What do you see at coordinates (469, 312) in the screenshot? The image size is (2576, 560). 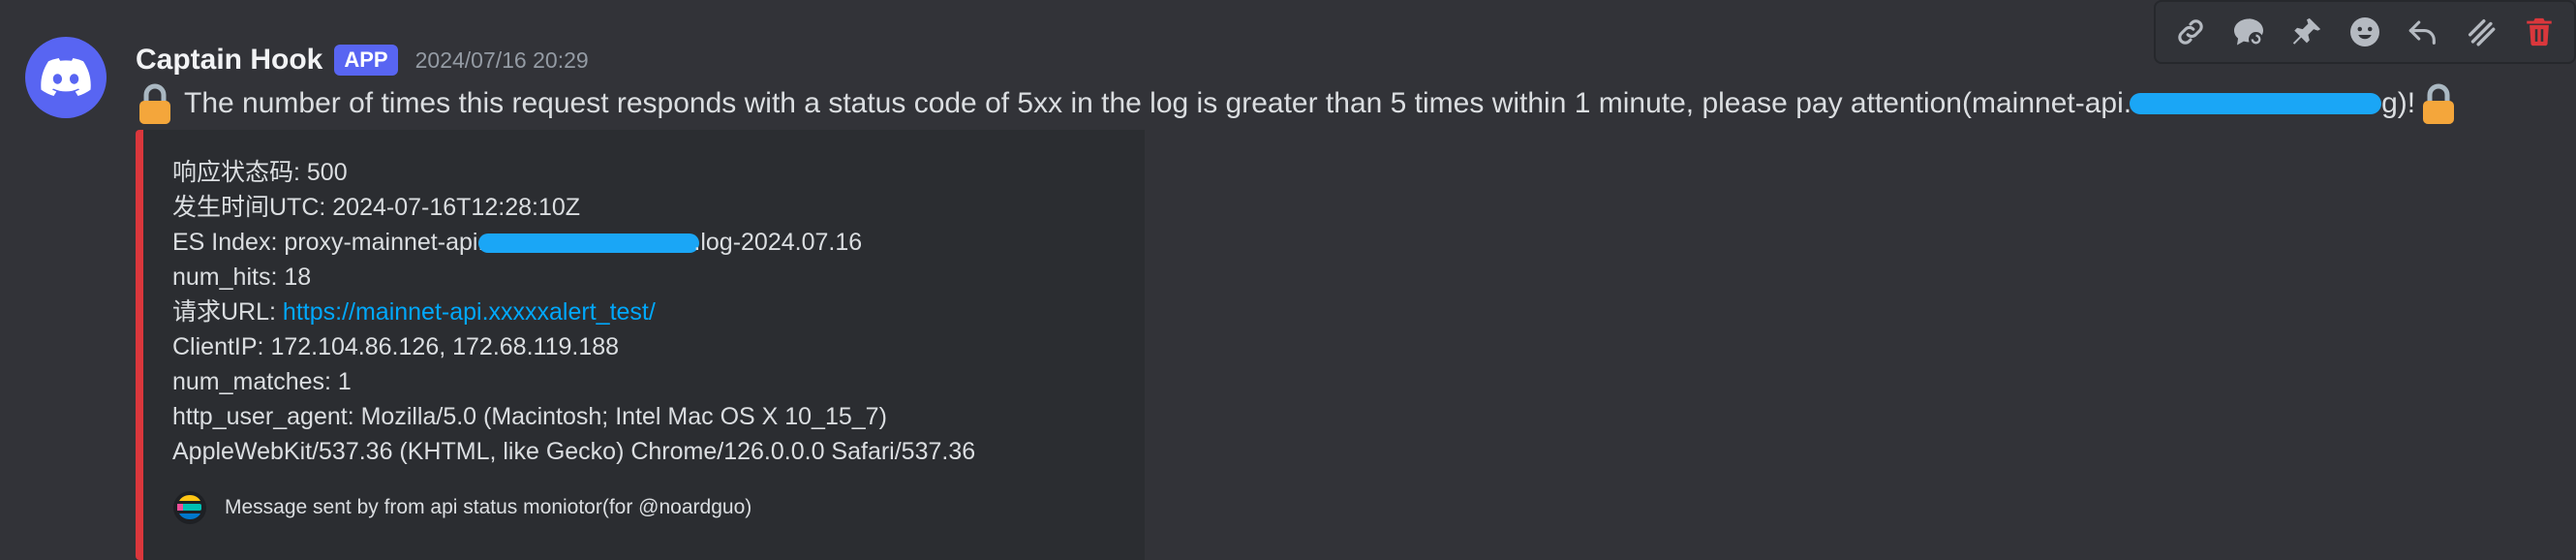 I see `request-url-link: https://mainnet-api.xxxxxalert_test/` at bounding box center [469, 312].